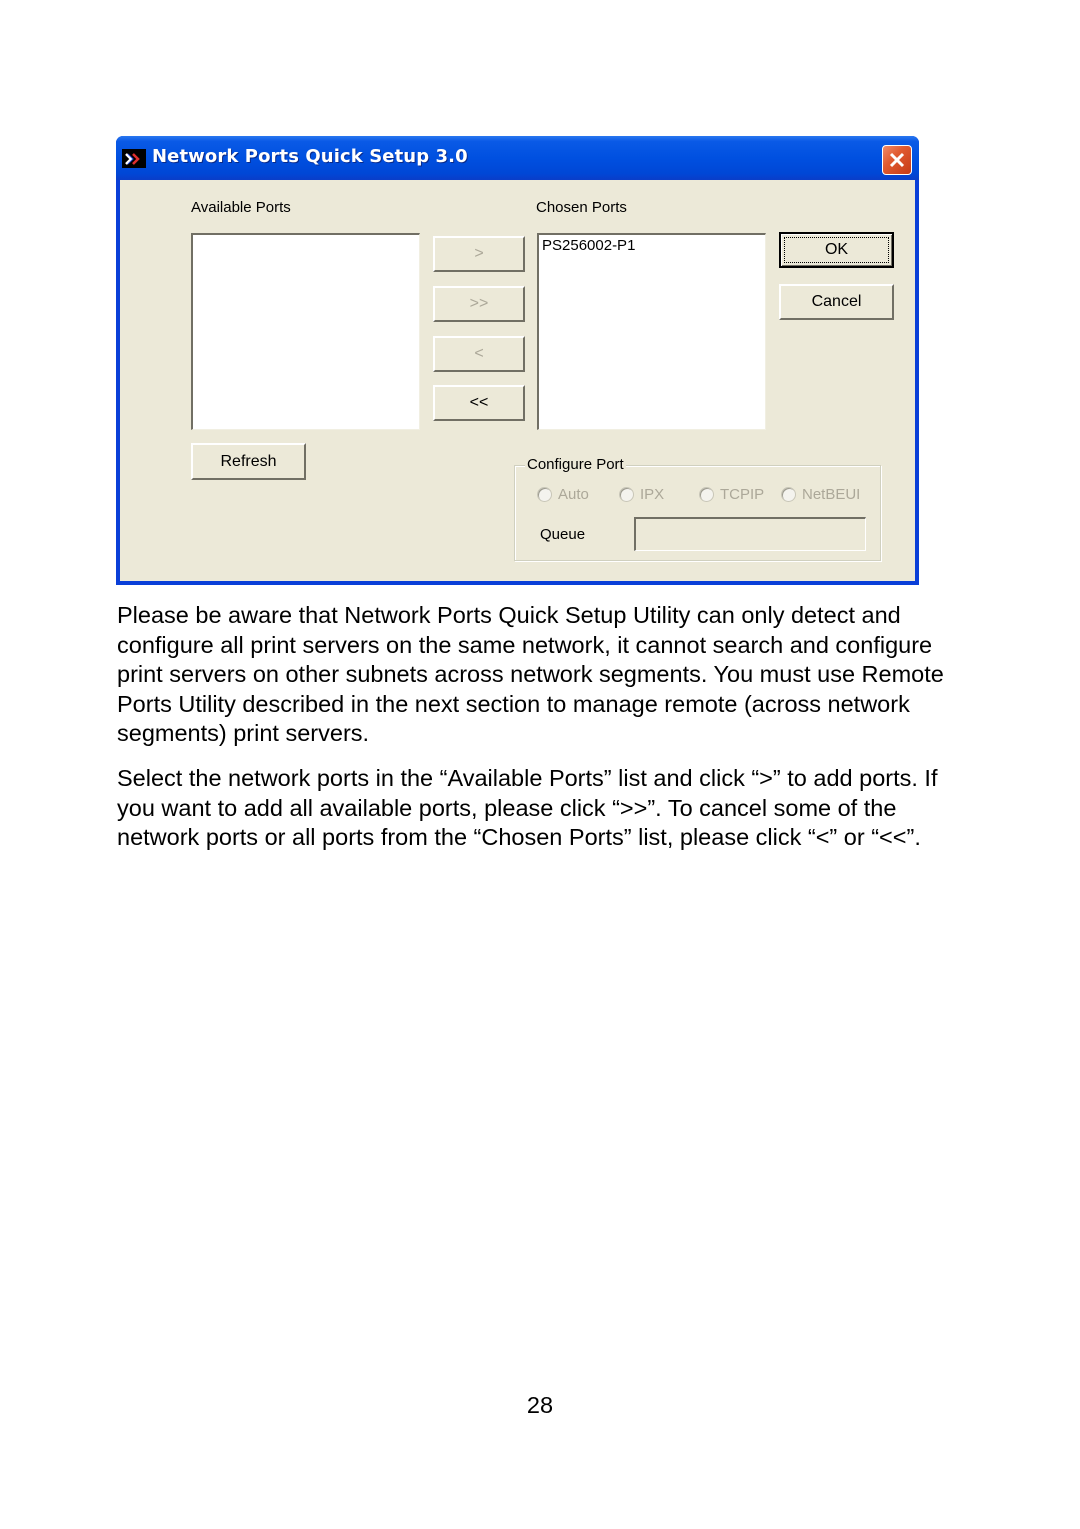 This screenshot has width=1080, height=1529. I want to click on remove-port-button: <, so click(479, 354).